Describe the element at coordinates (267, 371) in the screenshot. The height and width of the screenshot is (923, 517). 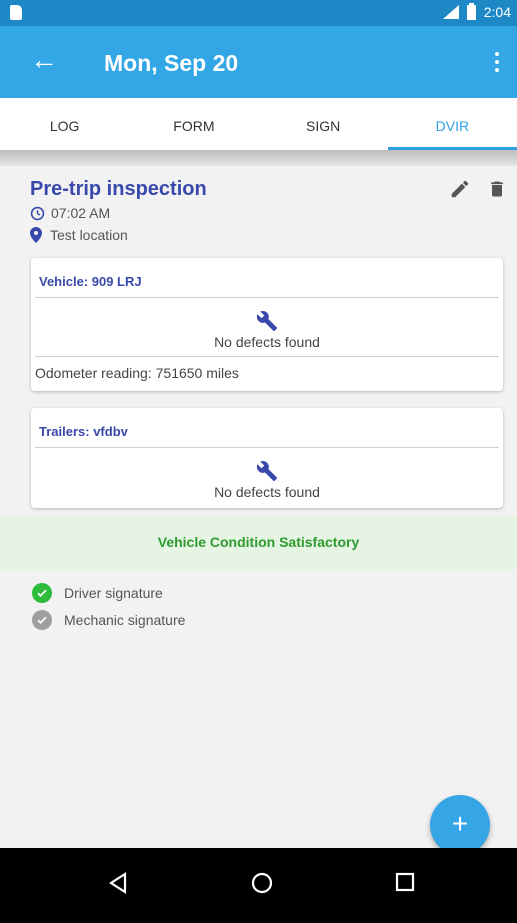
I see `odometer-reading: Odometer reading: 751650 miles` at that location.